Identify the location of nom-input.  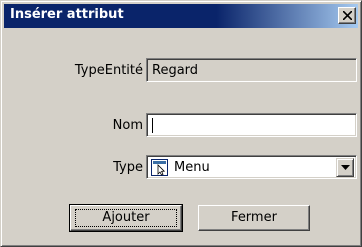
(251, 125).